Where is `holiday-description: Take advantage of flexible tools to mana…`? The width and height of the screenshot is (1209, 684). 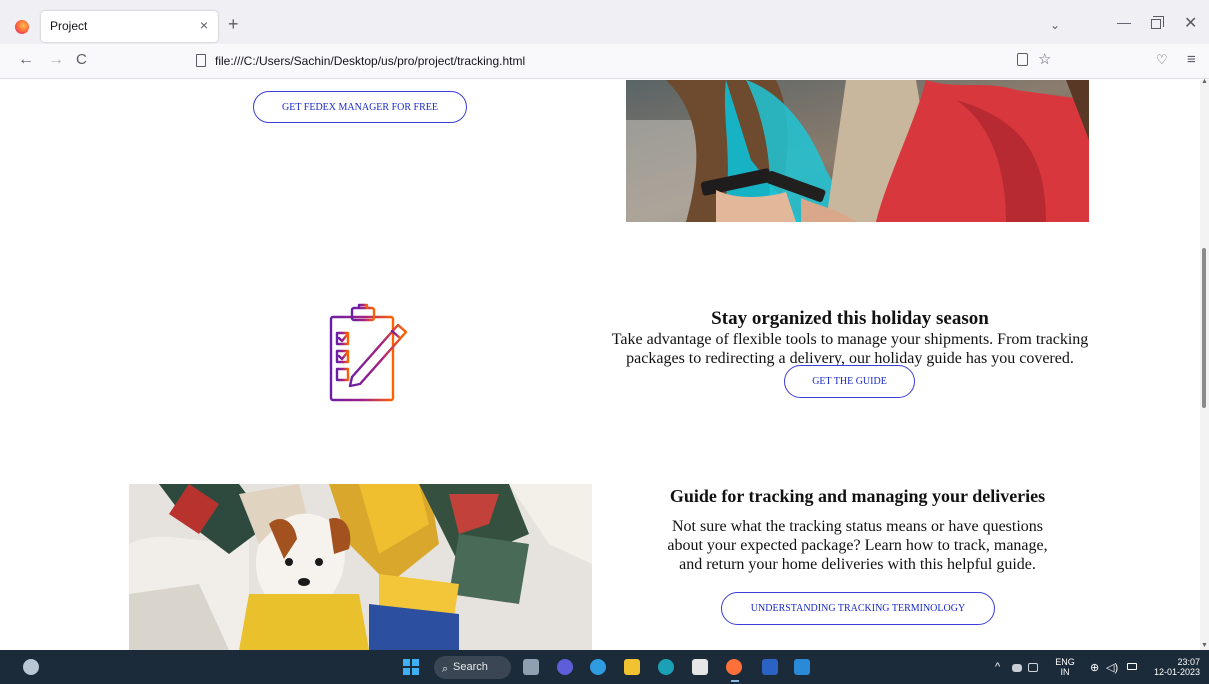 holiday-description: Take advantage of flexible tools to mana… is located at coordinates (850, 349).